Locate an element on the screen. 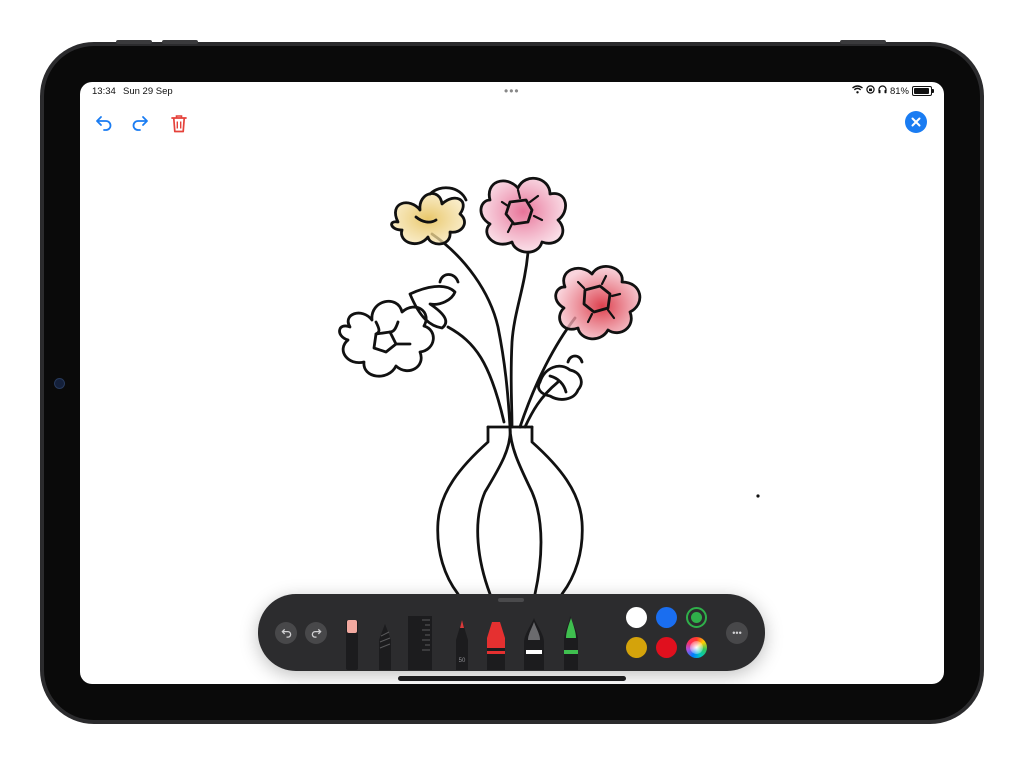 Image resolution: width=1024 pixels, height=768 pixels. pencil-icon is located at coordinates (462, 624).